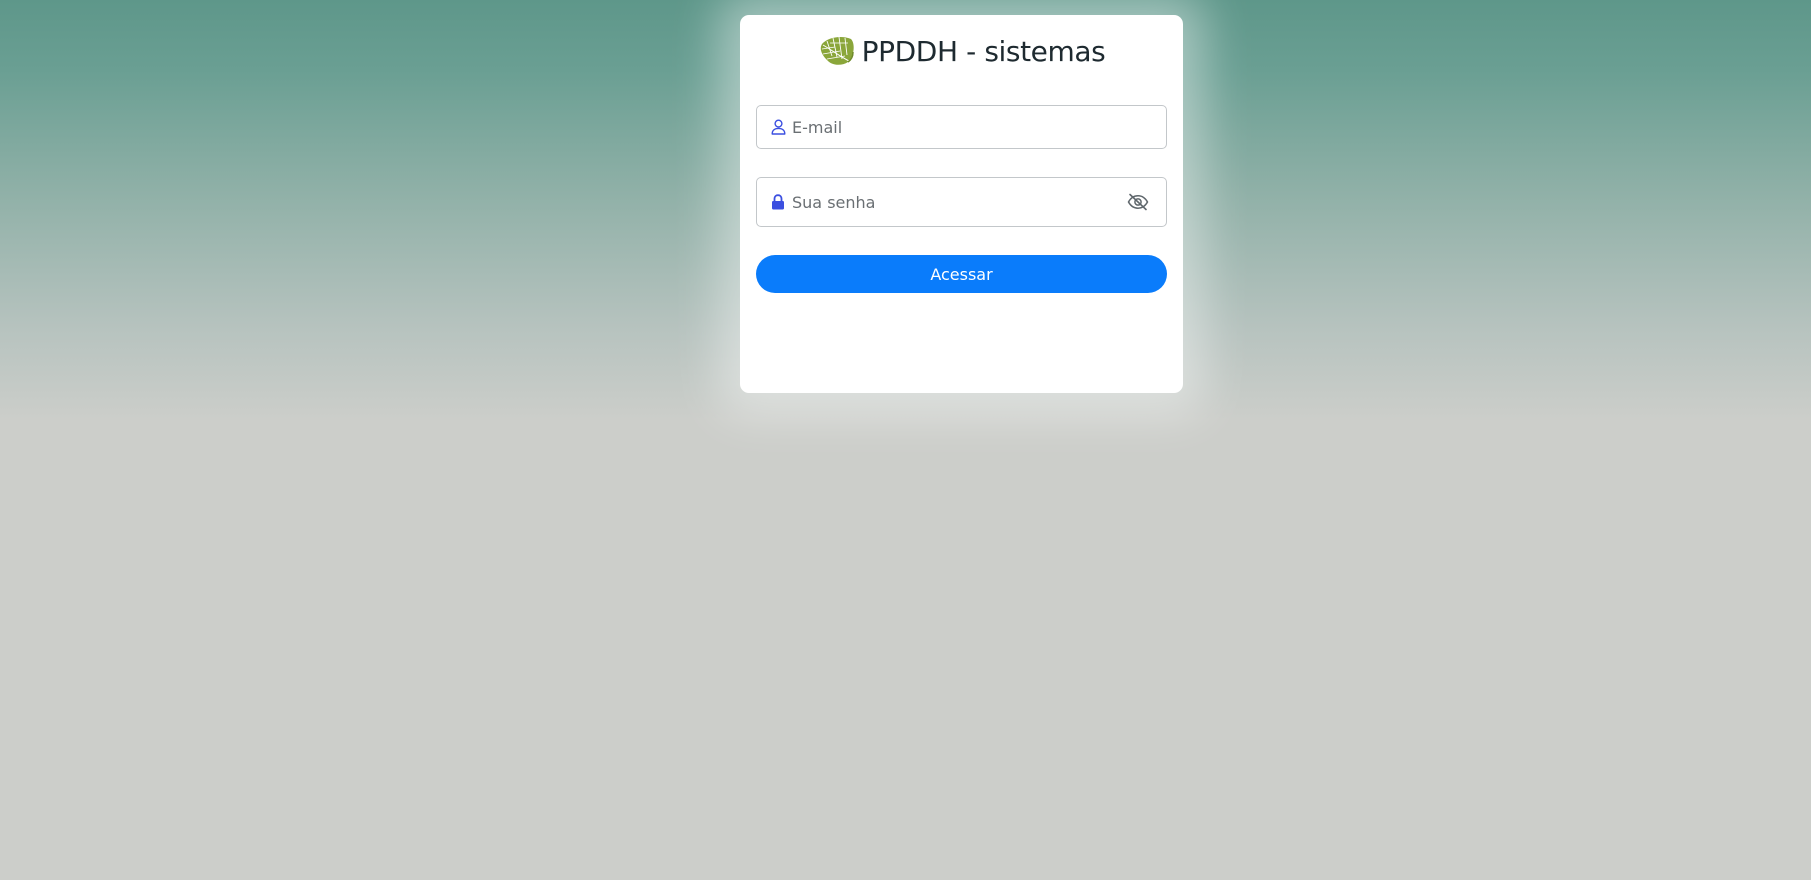 This screenshot has width=1811, height=880. I want to click on login-card: PPDDH - sistemas Acessar, so click(961, 204).